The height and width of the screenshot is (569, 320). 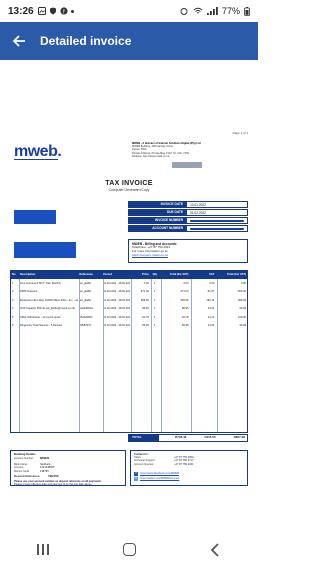 What do you see at coordinates (24, 458) in the screenshot?
I see `banking-key: Account Number` at bounding box center [24, 458].